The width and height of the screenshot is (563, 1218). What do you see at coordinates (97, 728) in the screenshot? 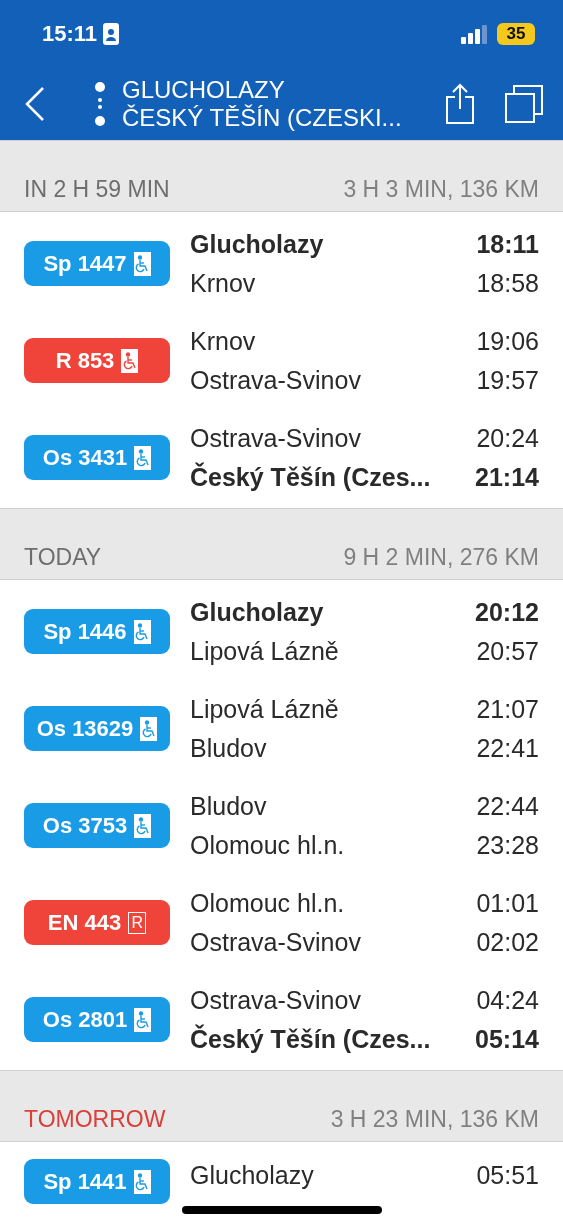
I see `train-badge: Os 13629` at bounding box center [97, 728].